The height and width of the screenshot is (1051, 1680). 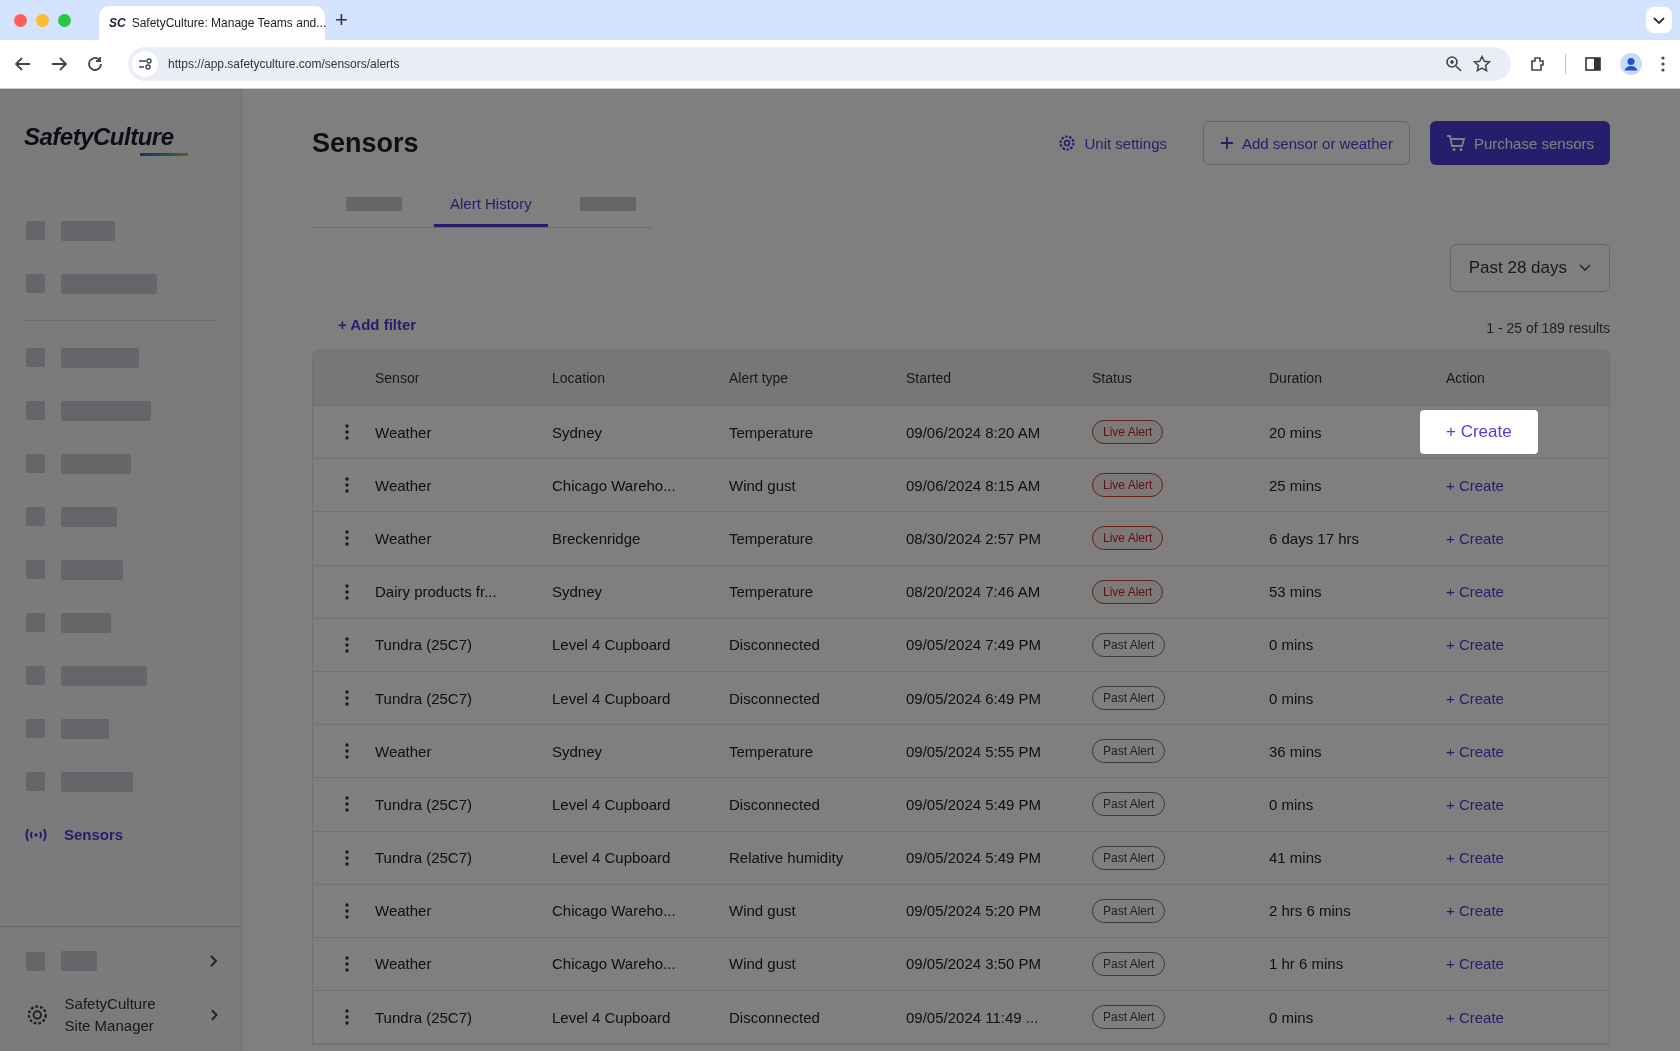 I want to click on column-header: Action, so click(x=1466, y=378).